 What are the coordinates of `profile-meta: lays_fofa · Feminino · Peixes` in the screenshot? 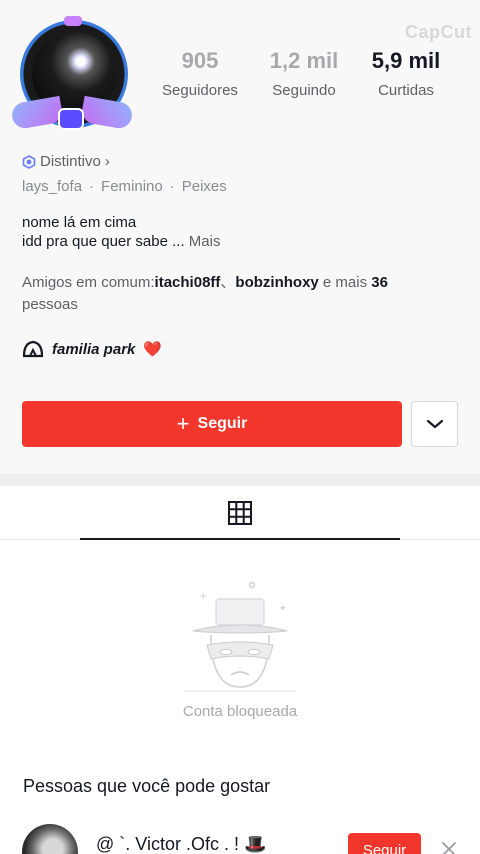 It's located at (124, 186).